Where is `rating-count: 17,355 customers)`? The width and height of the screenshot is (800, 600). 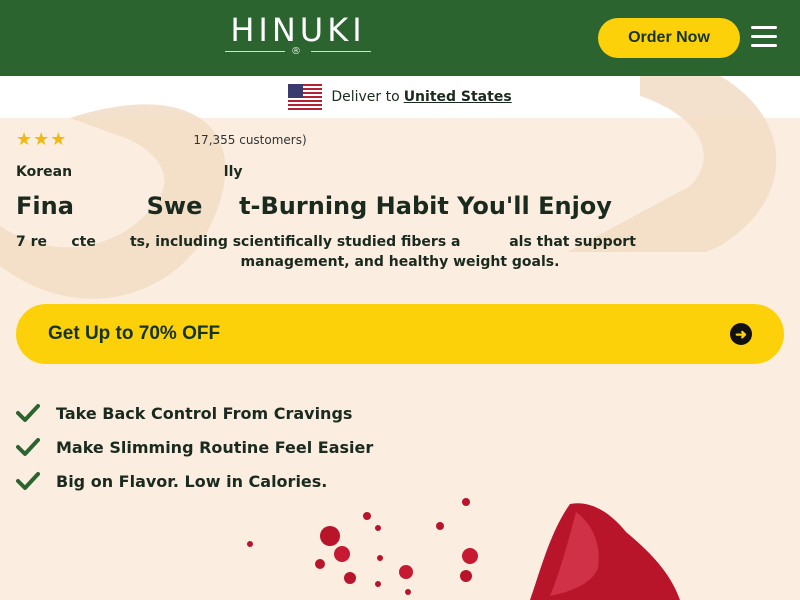
rating-count: 17,355 customers) is located at coordinates (250, 139).